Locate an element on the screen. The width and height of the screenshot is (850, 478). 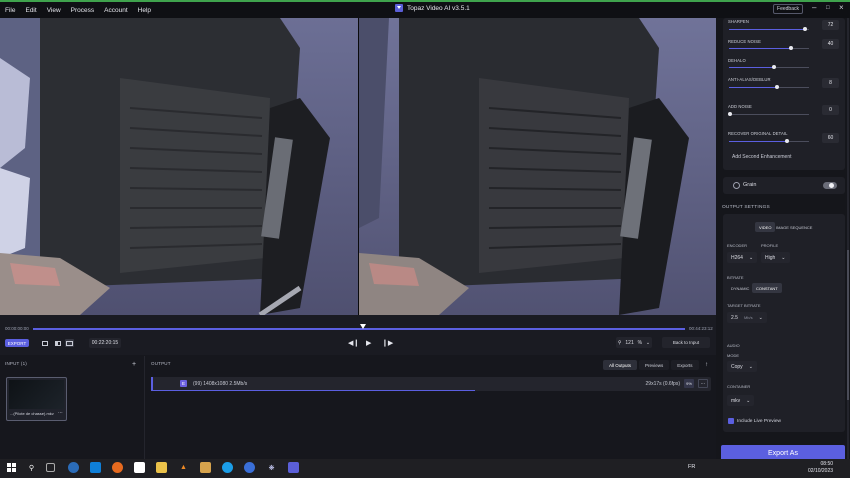
timeline-track is located at coordinates (359, 329).